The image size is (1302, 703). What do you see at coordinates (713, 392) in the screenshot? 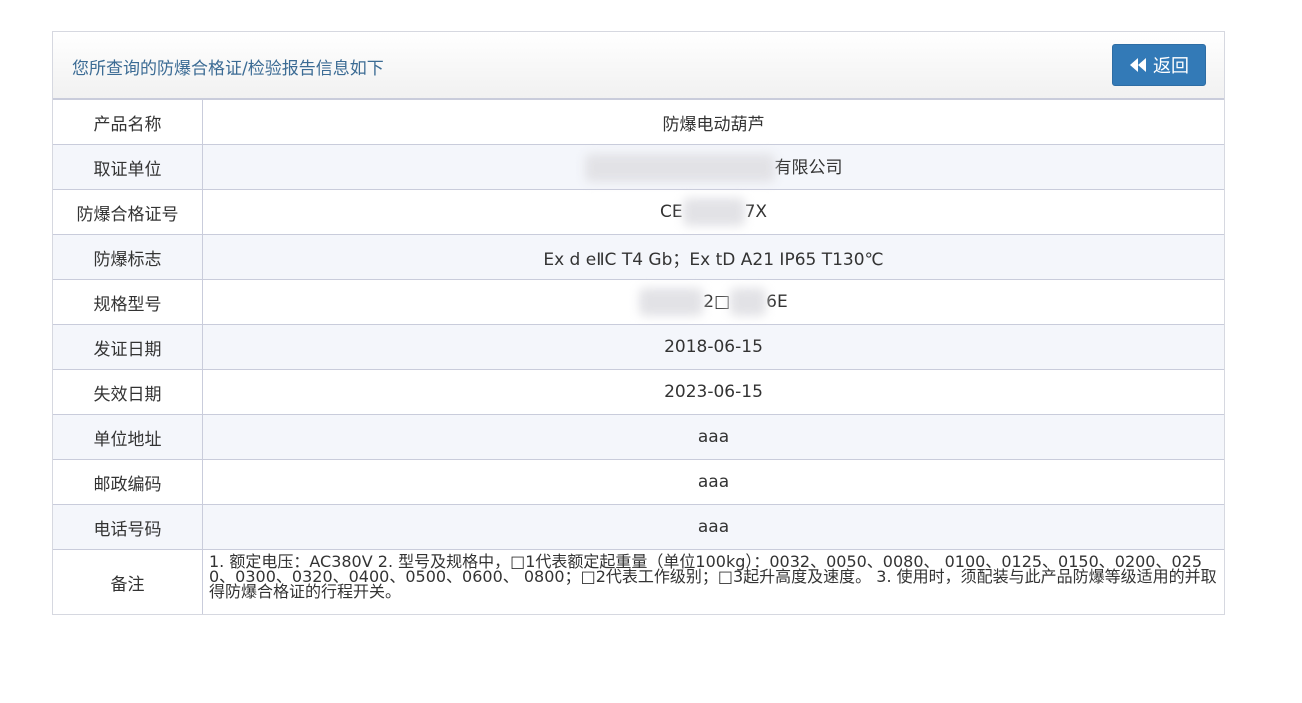
I see `field-value: 2023-06-15` at bounding box center [713, 392].